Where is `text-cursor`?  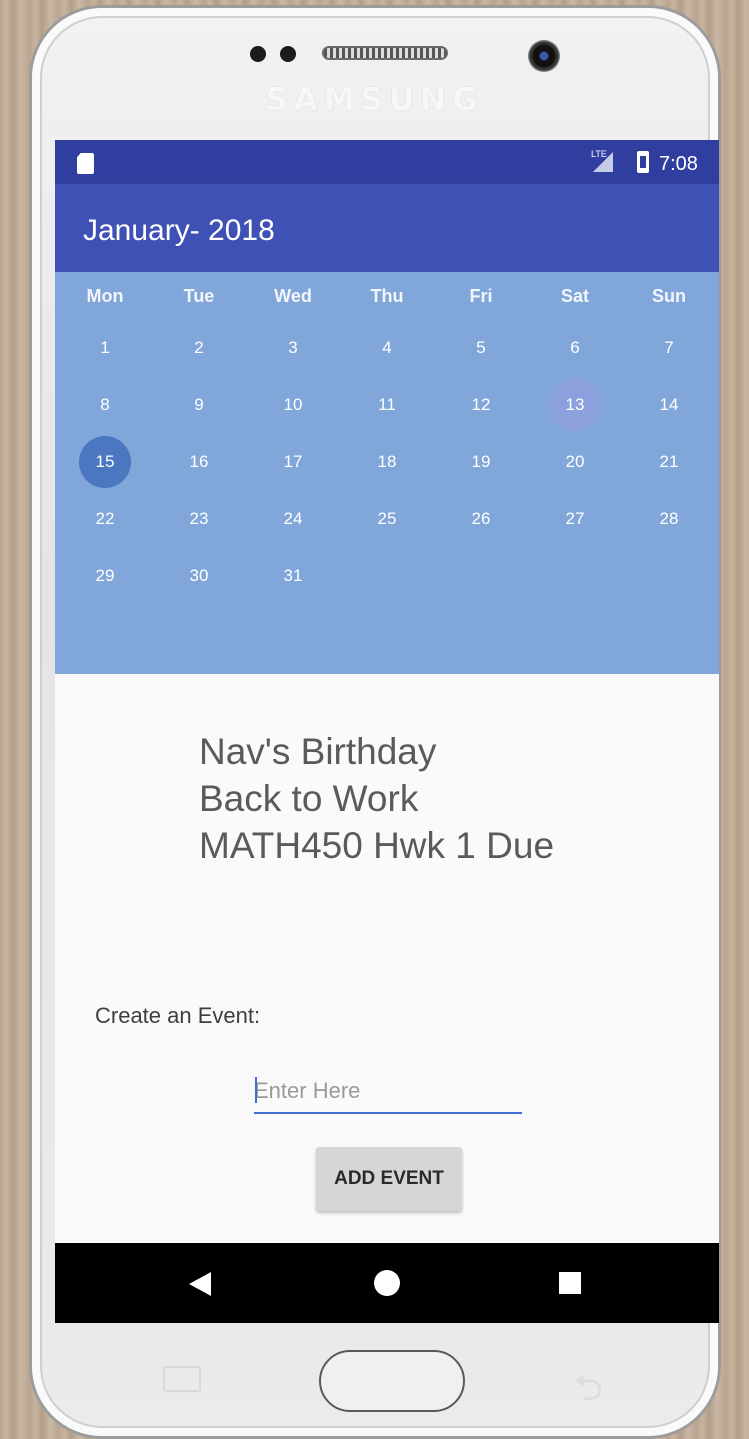
text-cursor is located at coordinates (256, 1090).